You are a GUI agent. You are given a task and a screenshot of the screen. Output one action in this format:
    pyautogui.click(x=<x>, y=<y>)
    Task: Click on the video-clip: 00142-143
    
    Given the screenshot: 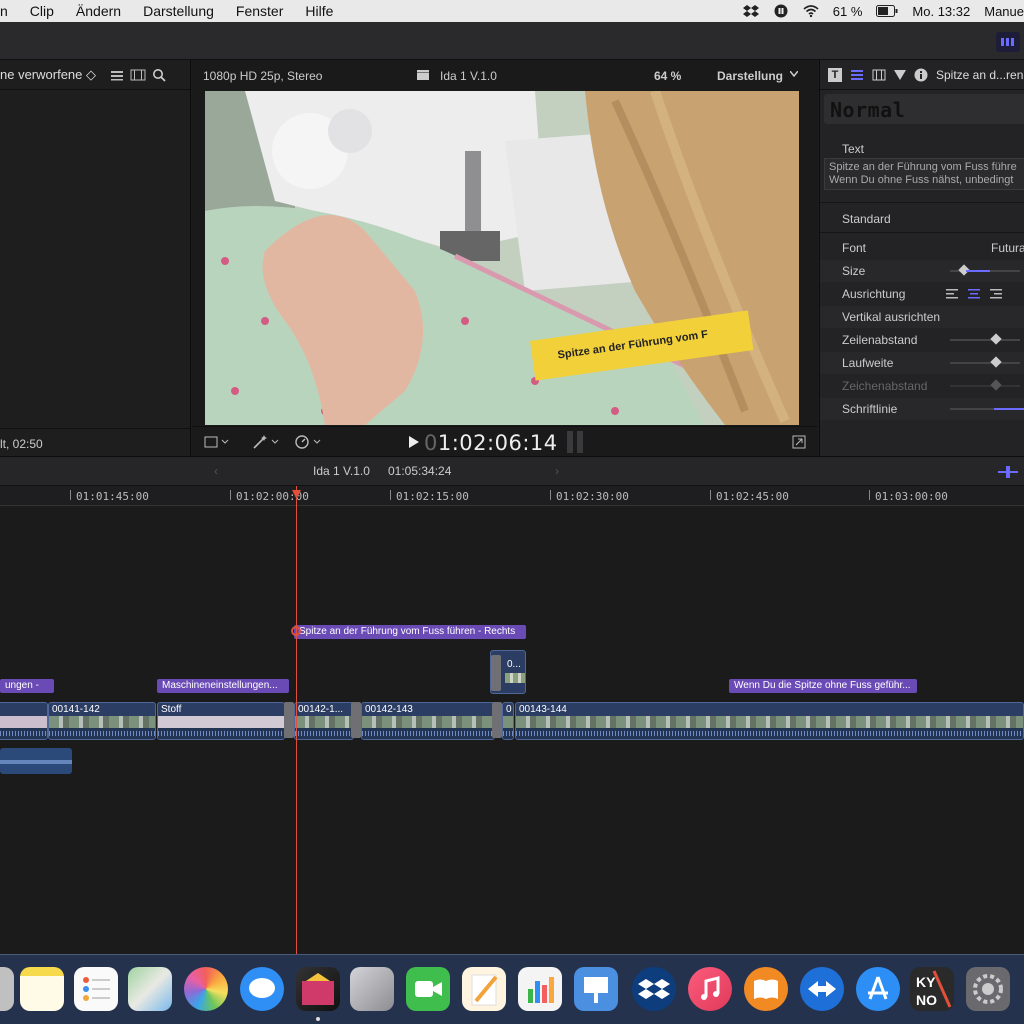 What is the action you would take?
    pyautogui.click(x=428, y=721)
    